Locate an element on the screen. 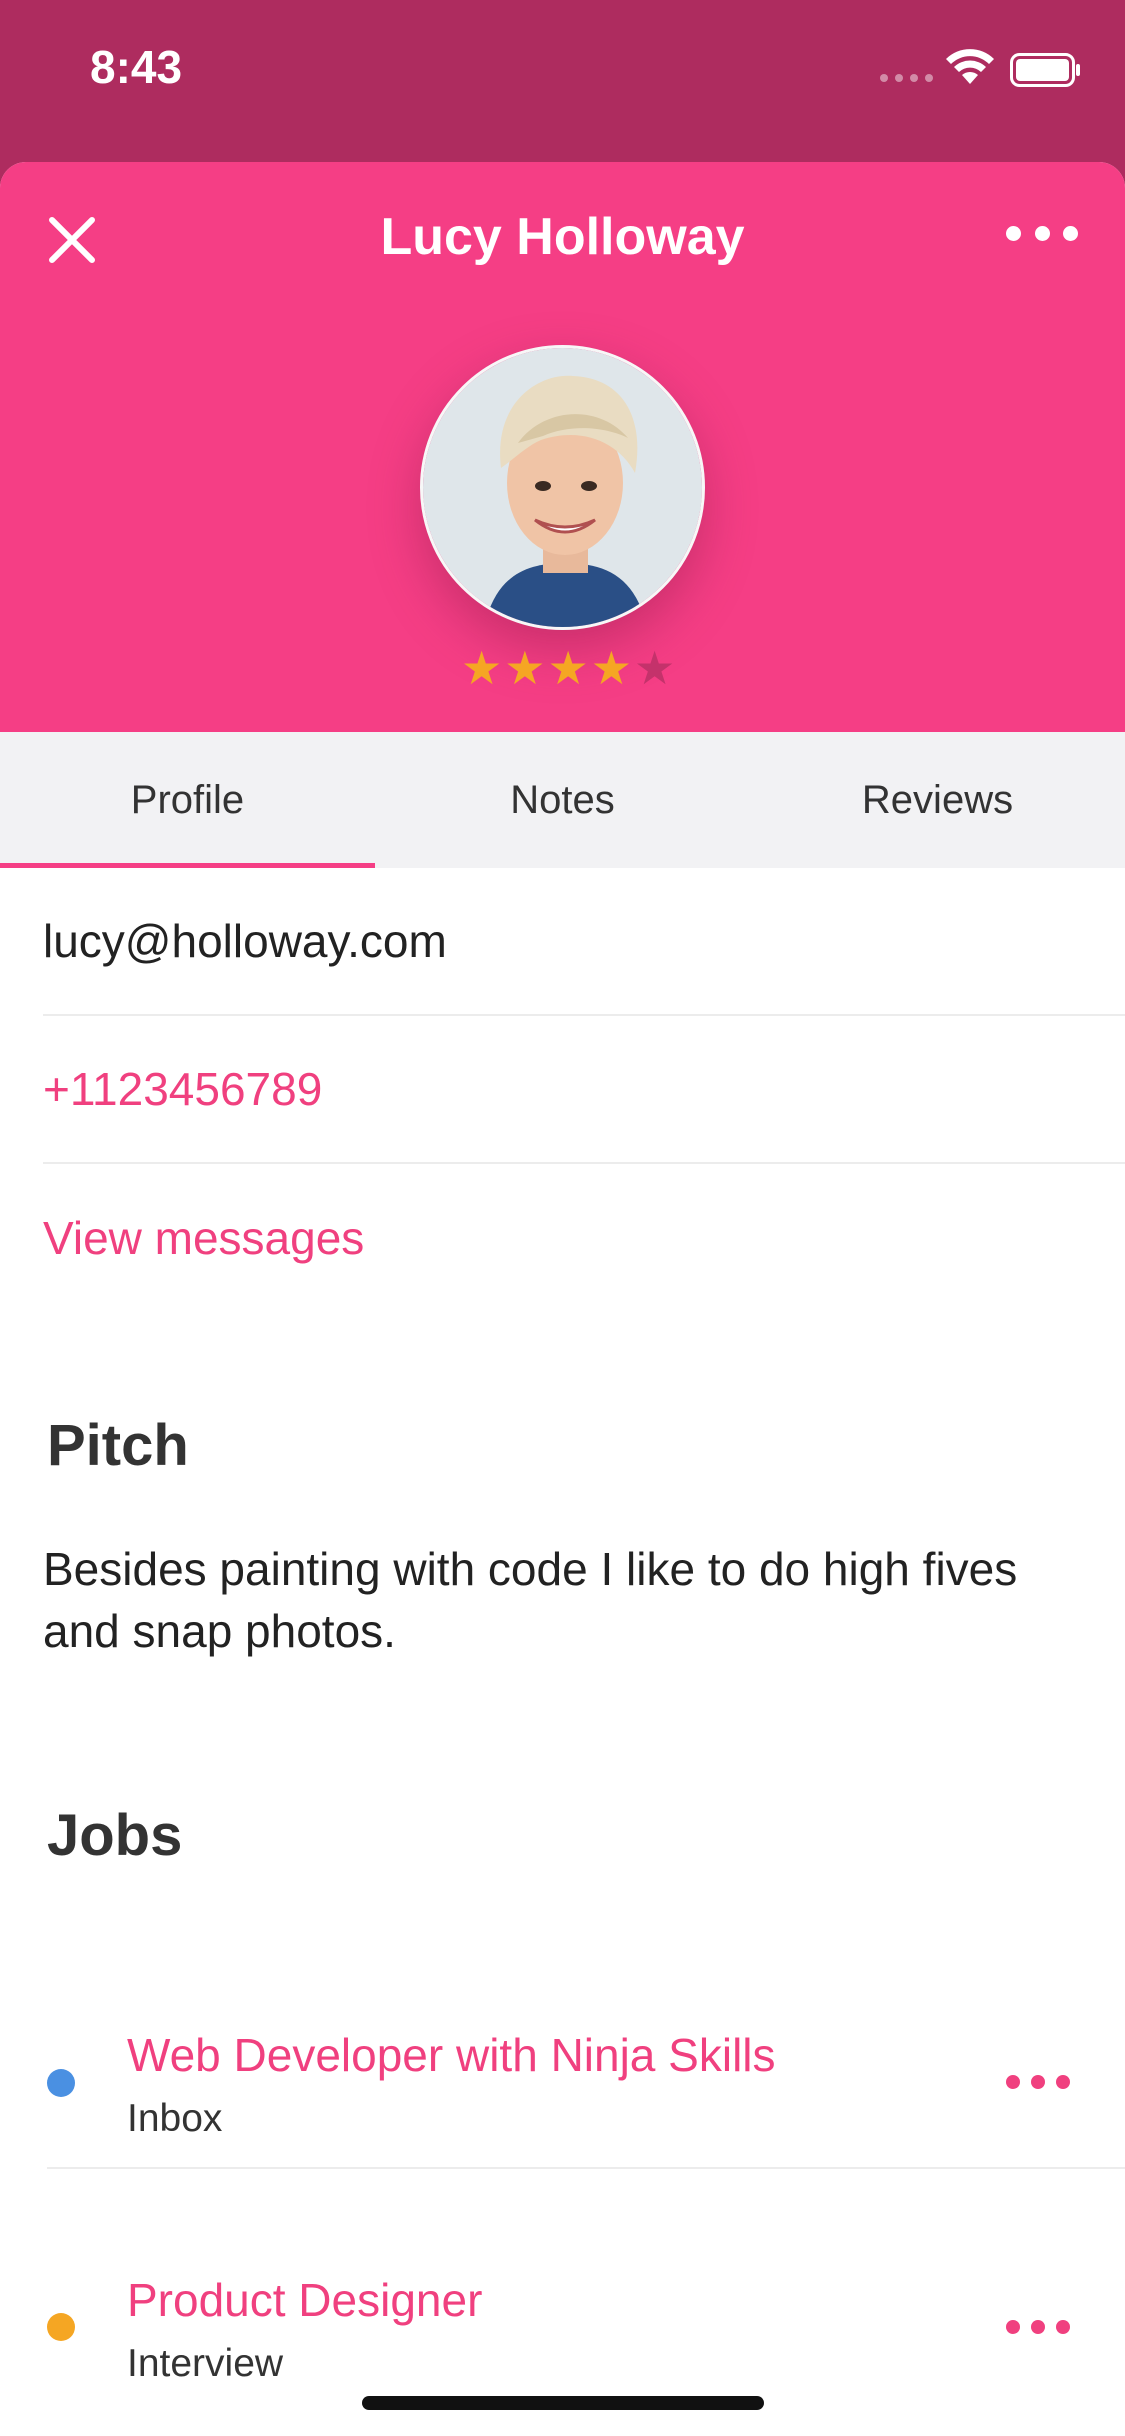 Image resolution: width=1125 pixels, height=2436 pixels. status-time: 8:43 is located at coordinates (136, 67).